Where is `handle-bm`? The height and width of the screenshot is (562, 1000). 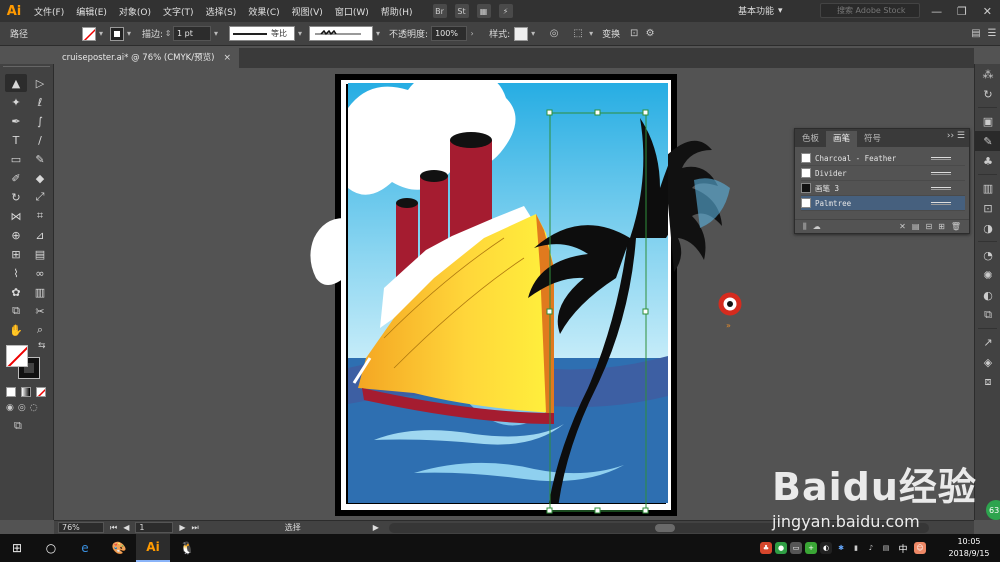
handle-bm is located at coordinates (597, 510).